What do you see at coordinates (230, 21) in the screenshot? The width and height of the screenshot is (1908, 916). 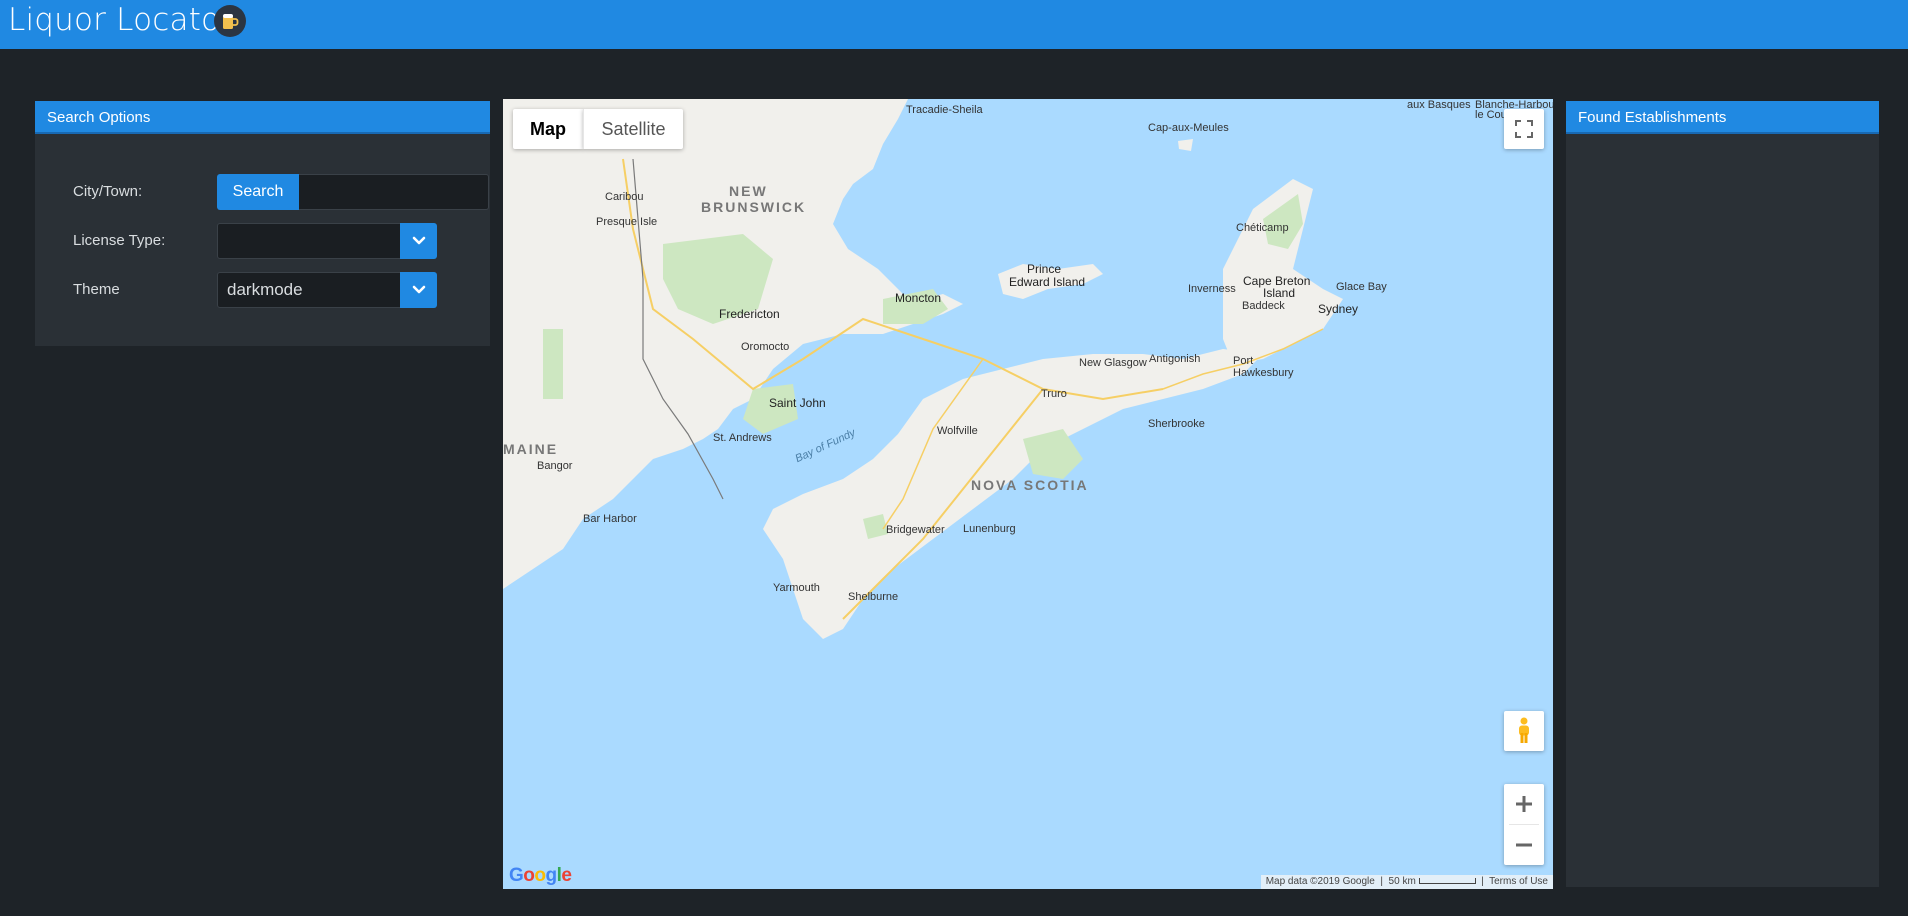 I see `beer-mug-icon` at bounding box center [230, 21].